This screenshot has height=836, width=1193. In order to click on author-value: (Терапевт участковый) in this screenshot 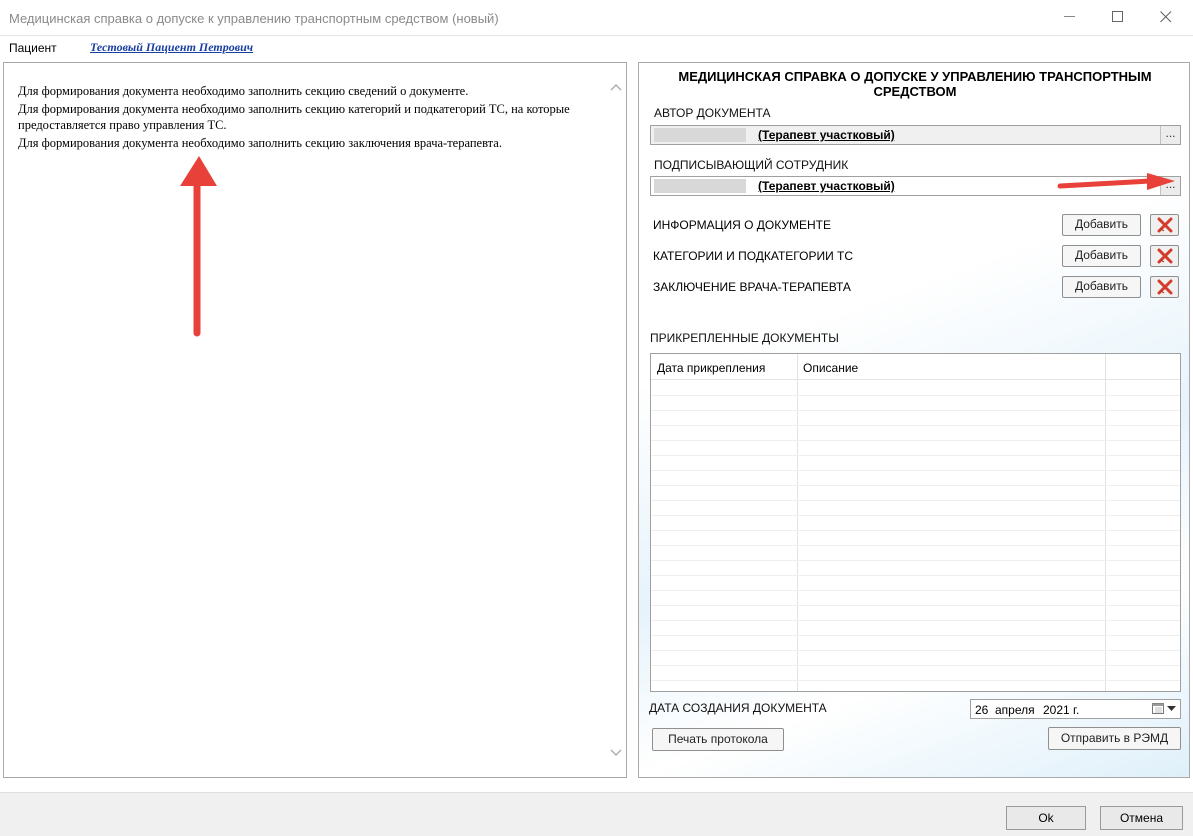, I will do `click(826, 135)`.